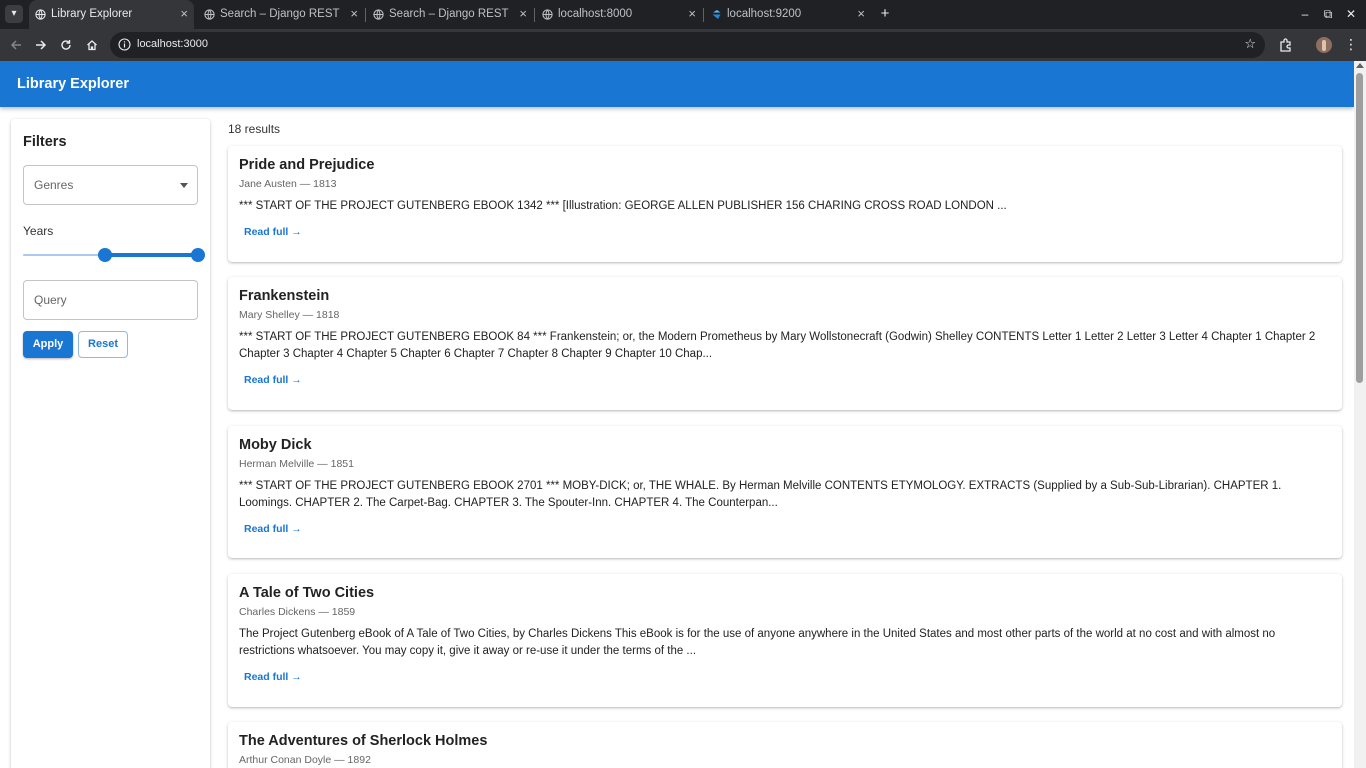 The image size is (1366, 768). What do you see at coordinates (275, 445) in the screenshot?
I see `book-title: Moby Dick` at bounding box center [275, 445].